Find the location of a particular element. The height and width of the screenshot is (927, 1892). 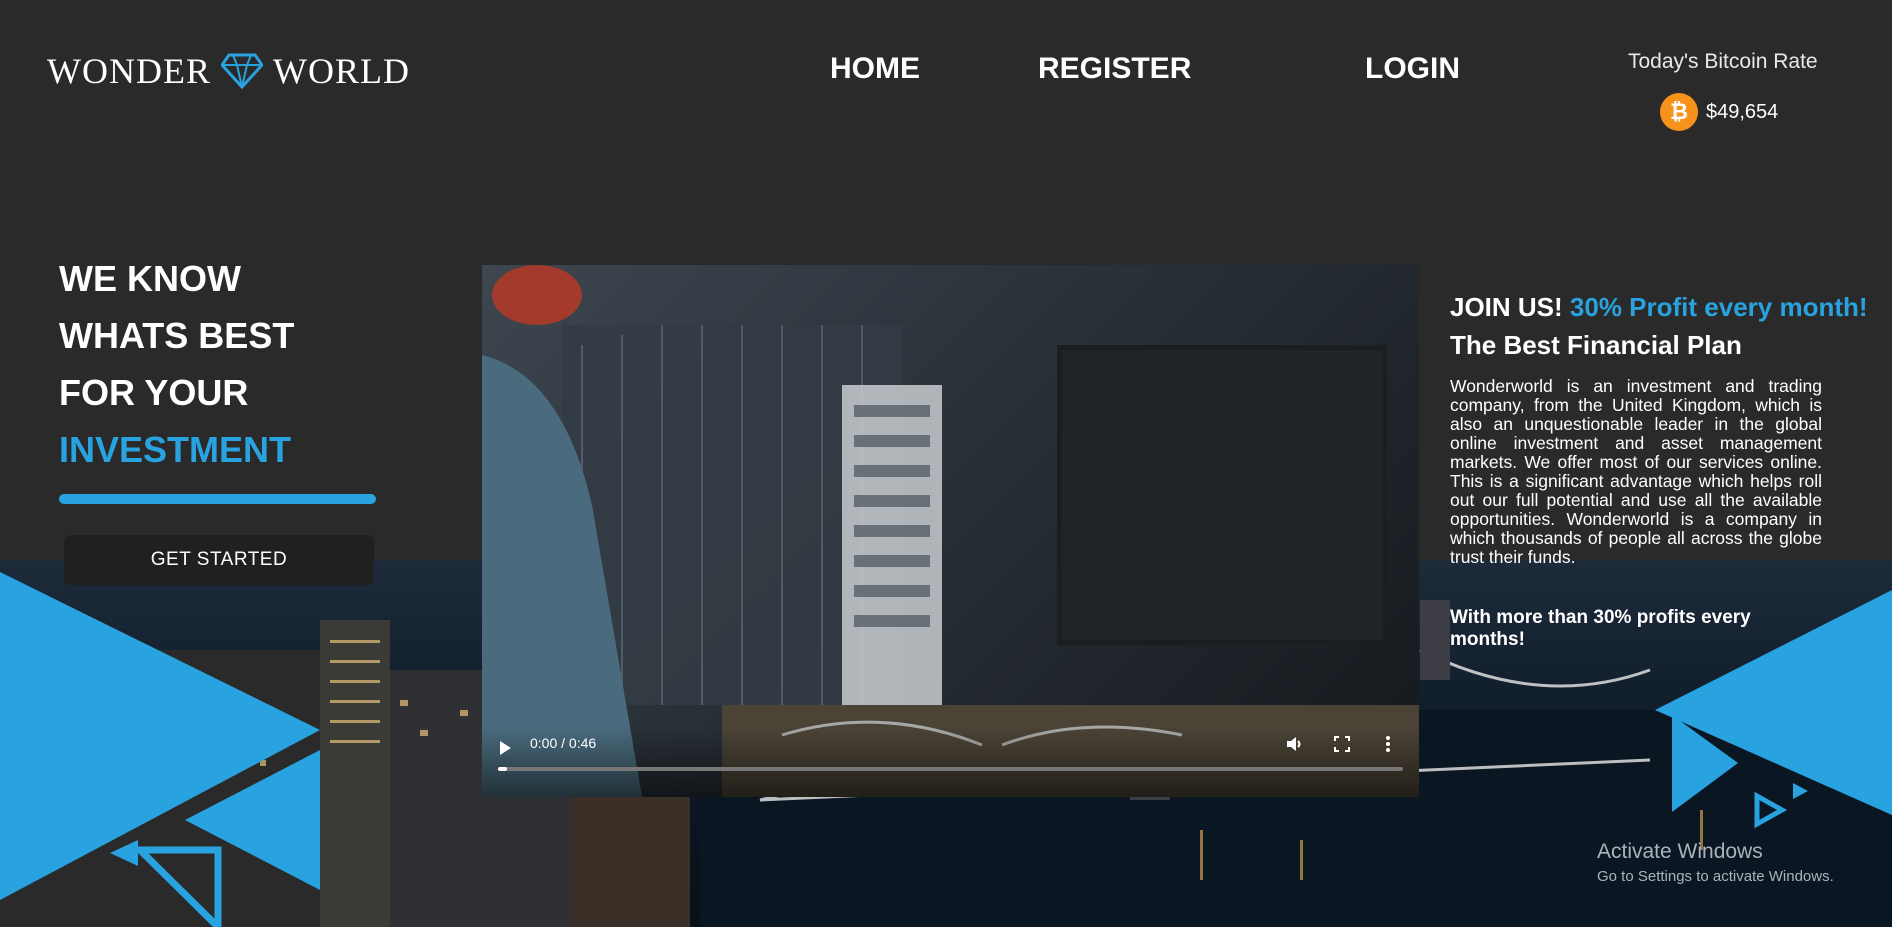

activate-title: Activate Windows is located at coordinates (1680, 851).